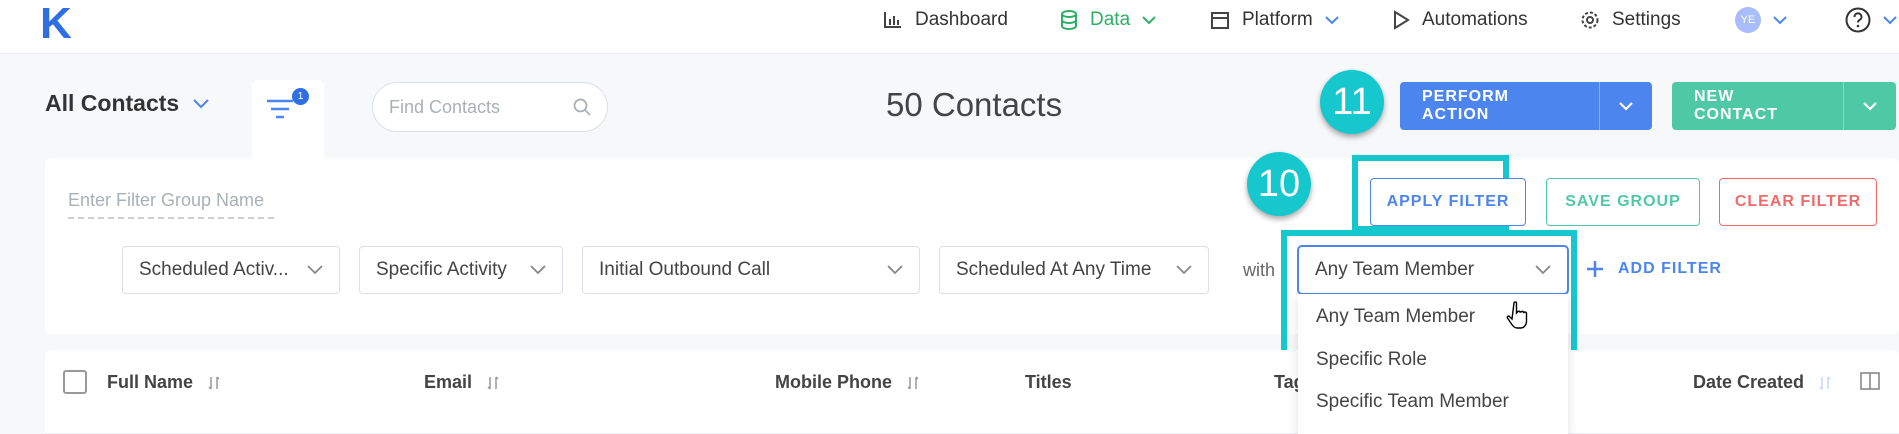 This screenshot has width=1899, height=434. Describe the element at coordinates (1448, 202) in the screenshot. I see `apply-filter-button: APPLY FILTER` at that location.